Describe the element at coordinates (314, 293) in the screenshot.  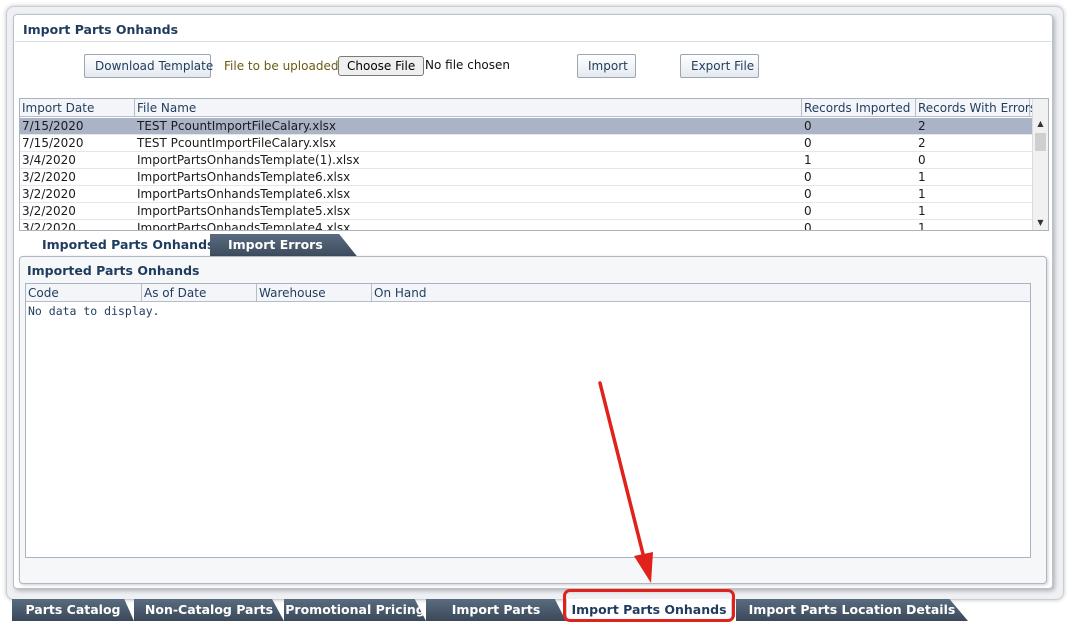
I see `col-warehouse: Warehouse` at that location.